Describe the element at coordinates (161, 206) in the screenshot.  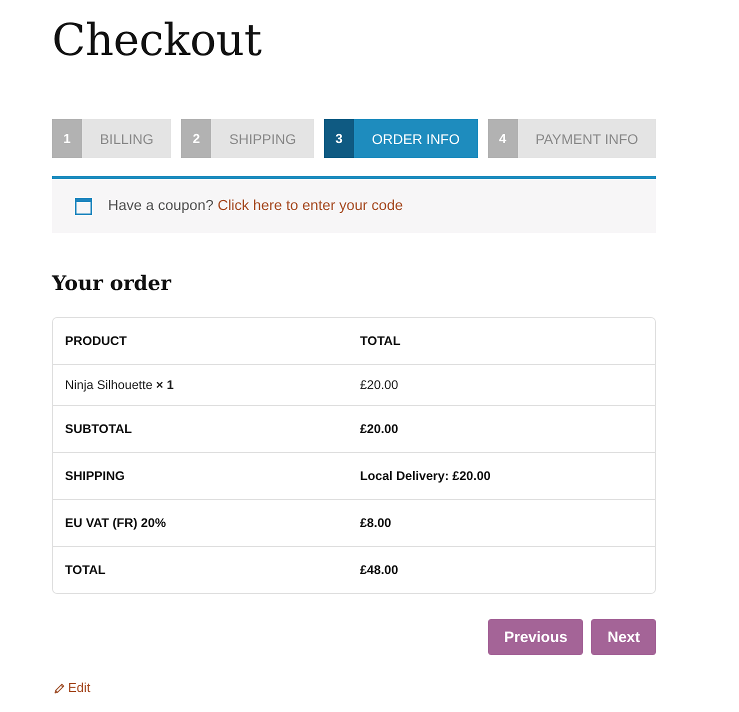
I see `coupon-prompt: Have a coupon?` at that location.